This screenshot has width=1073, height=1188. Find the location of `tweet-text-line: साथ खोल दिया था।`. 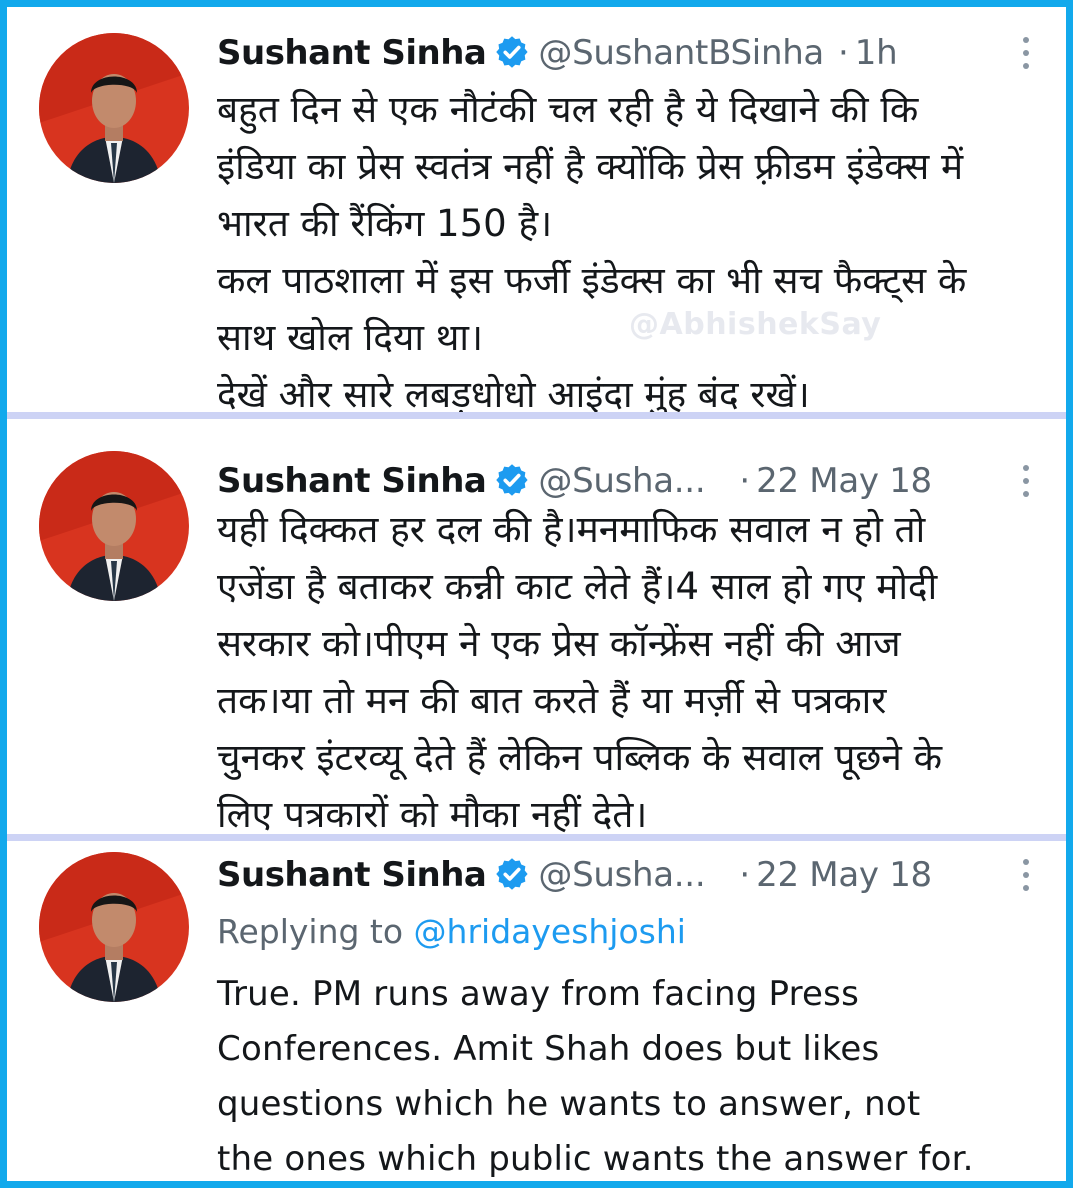

tweet-text-line: साथ खोल दिया था। is located at coordinates (350, 337).